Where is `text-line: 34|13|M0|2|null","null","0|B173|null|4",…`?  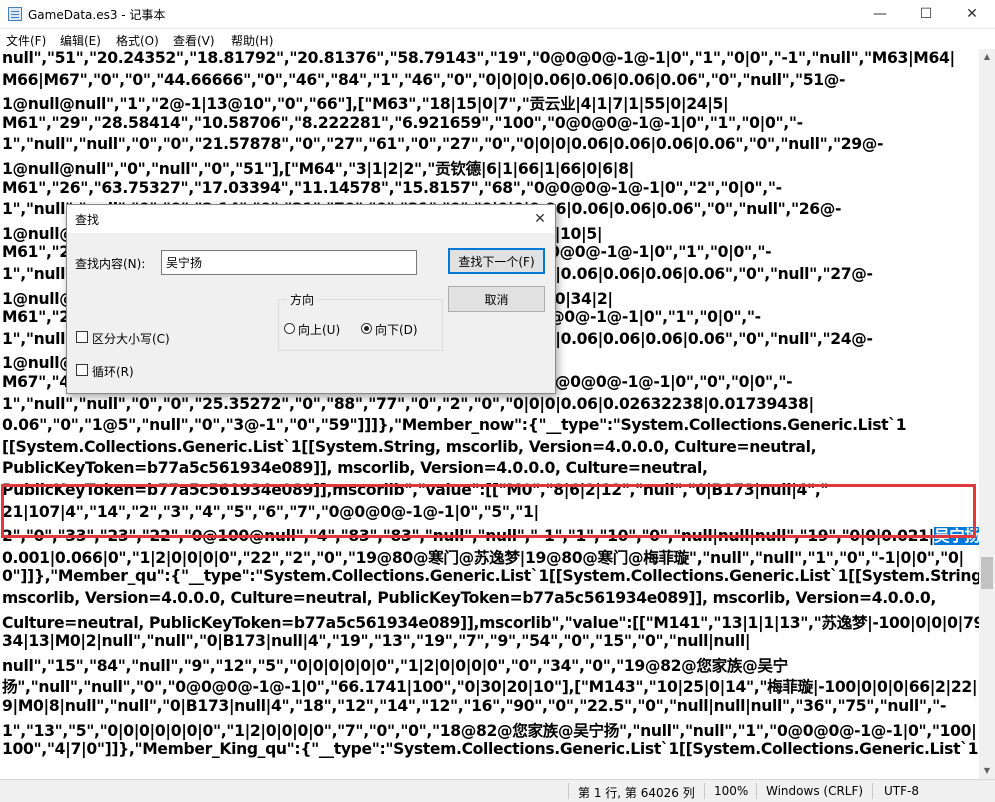
text-line: 34|13|M0|2|null","null","0|B173|null|4",… is located at coordinates (376, 641).